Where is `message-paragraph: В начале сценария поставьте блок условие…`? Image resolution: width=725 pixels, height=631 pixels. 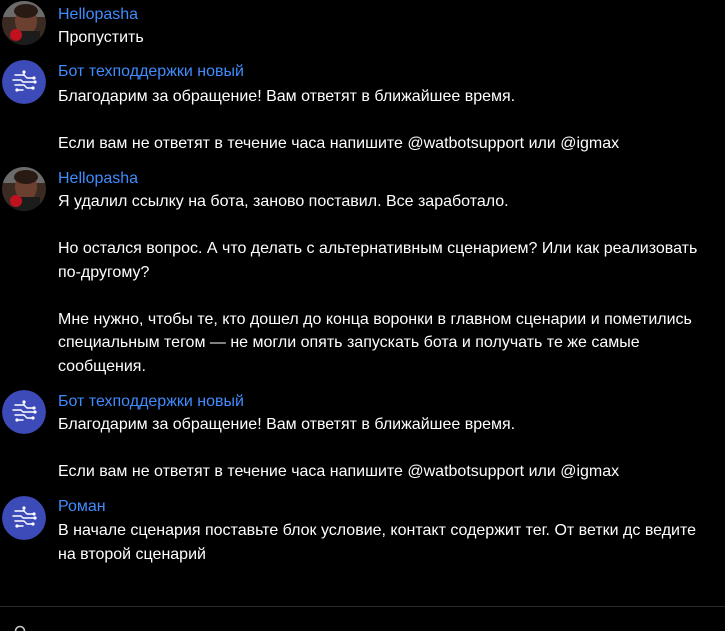 message-paragraph: В начале сценария поставьте блок условие… is located at coordinates (377, 542).